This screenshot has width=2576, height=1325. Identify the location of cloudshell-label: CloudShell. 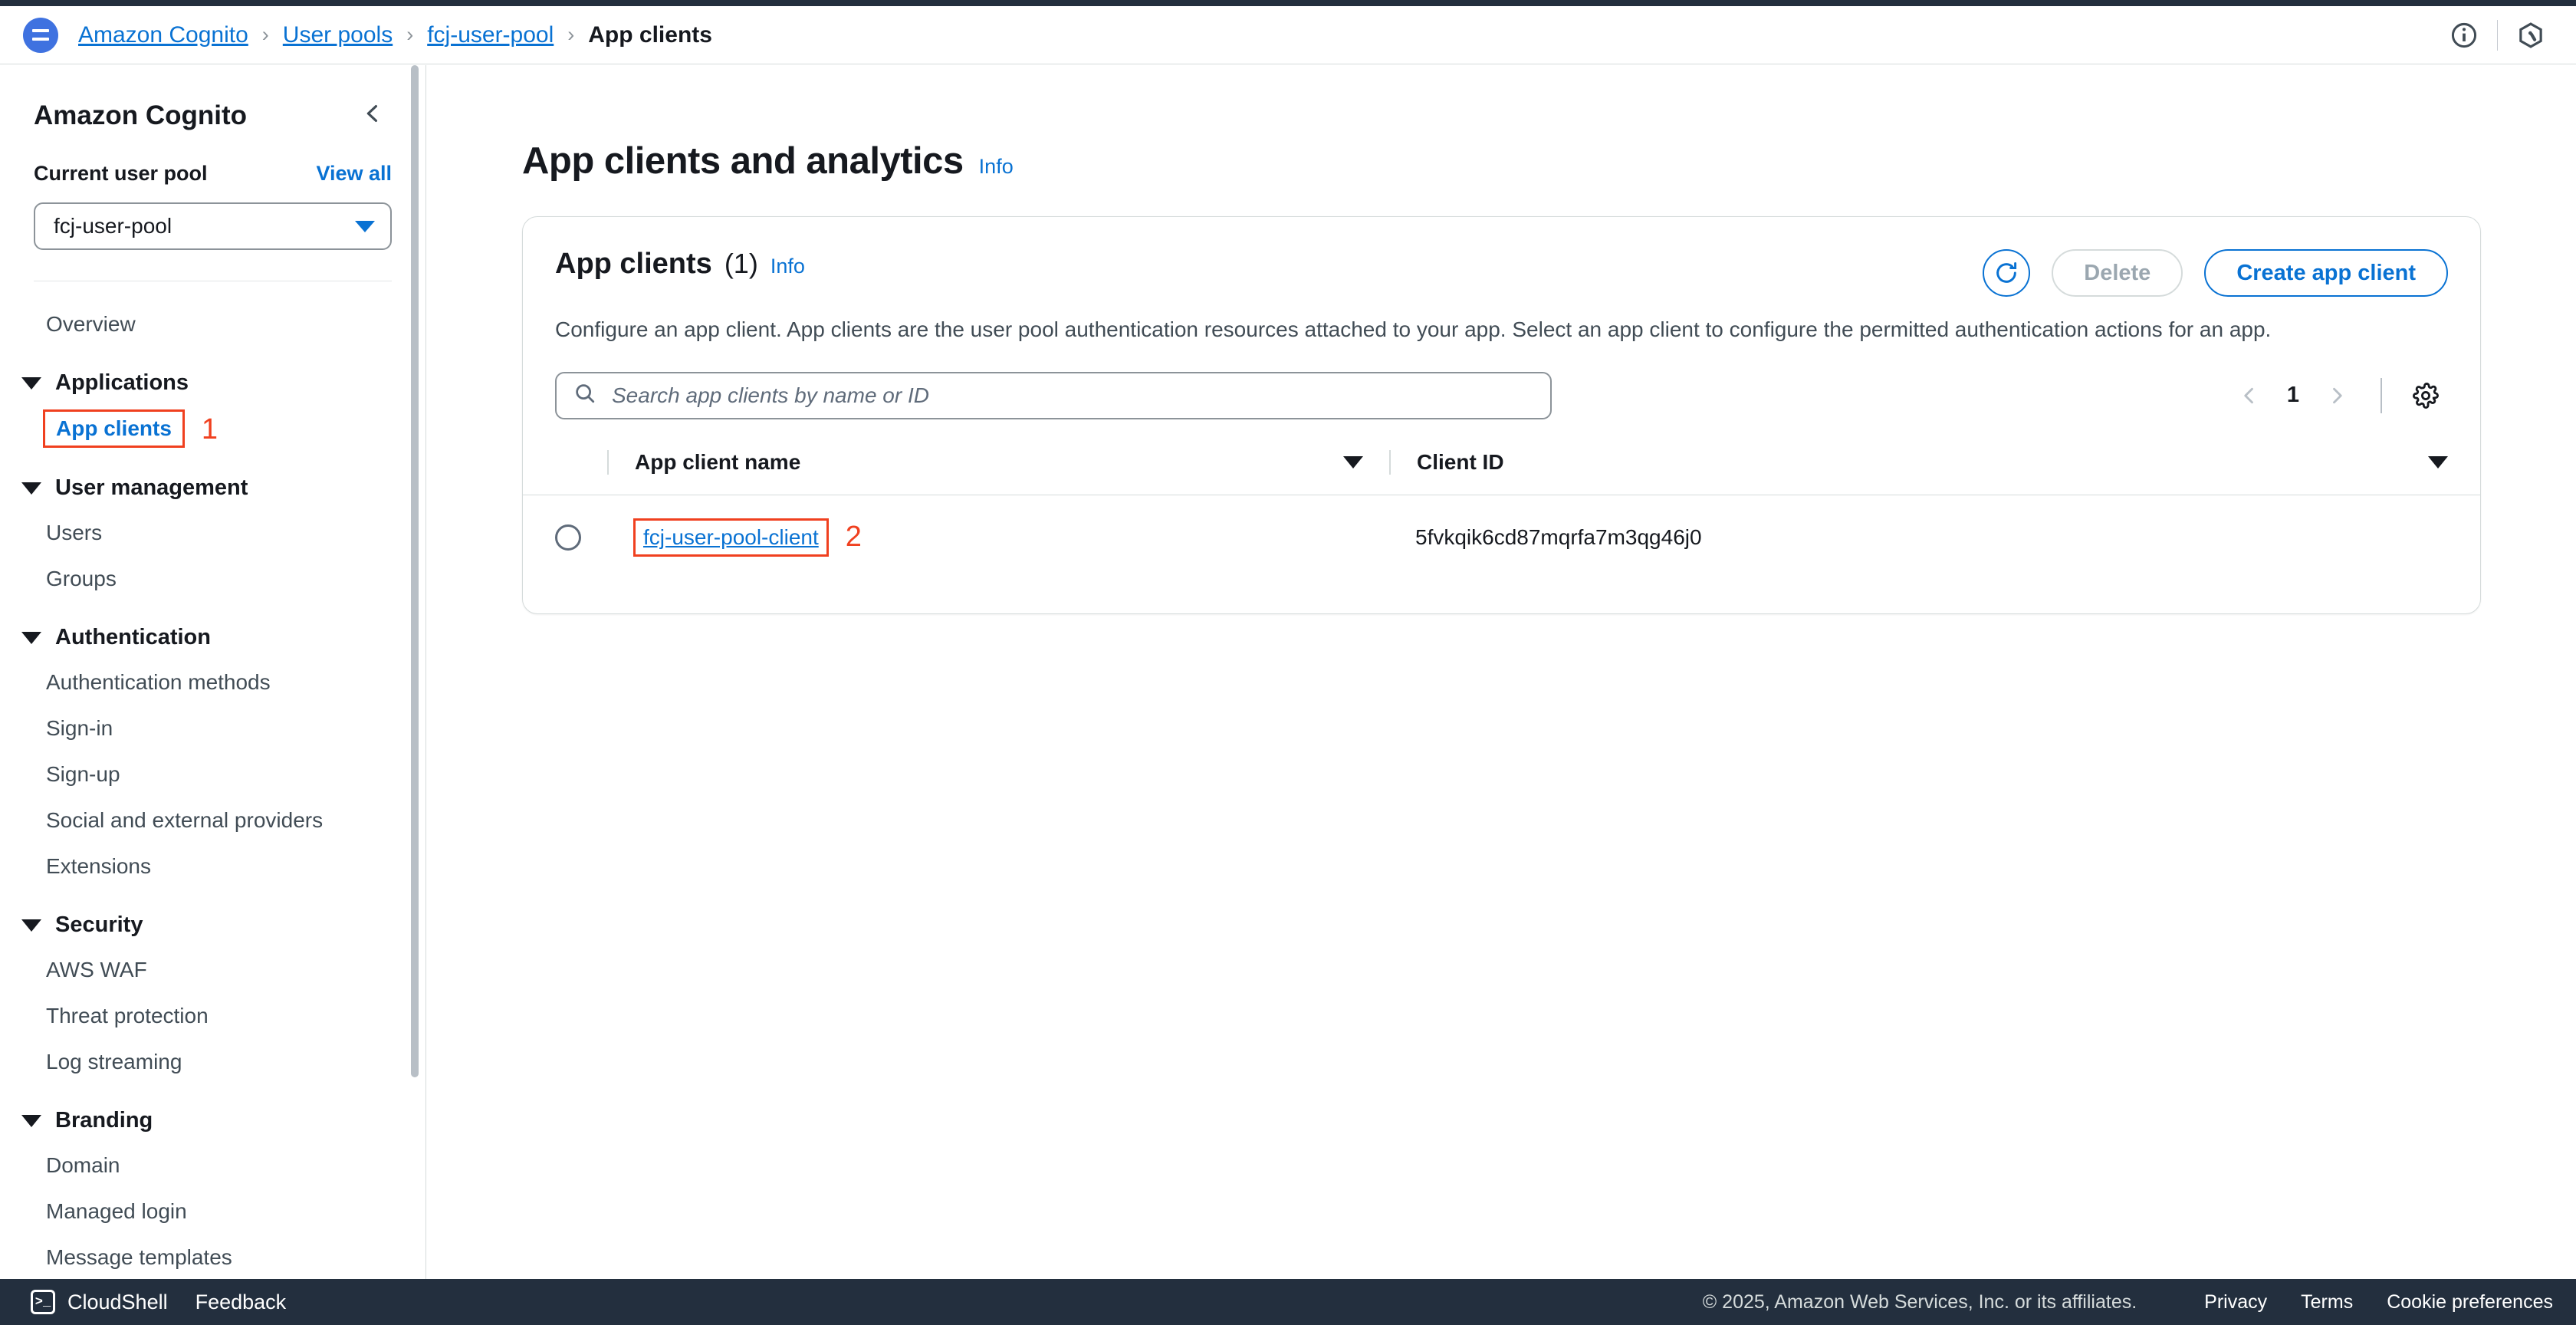
(118, 1301).